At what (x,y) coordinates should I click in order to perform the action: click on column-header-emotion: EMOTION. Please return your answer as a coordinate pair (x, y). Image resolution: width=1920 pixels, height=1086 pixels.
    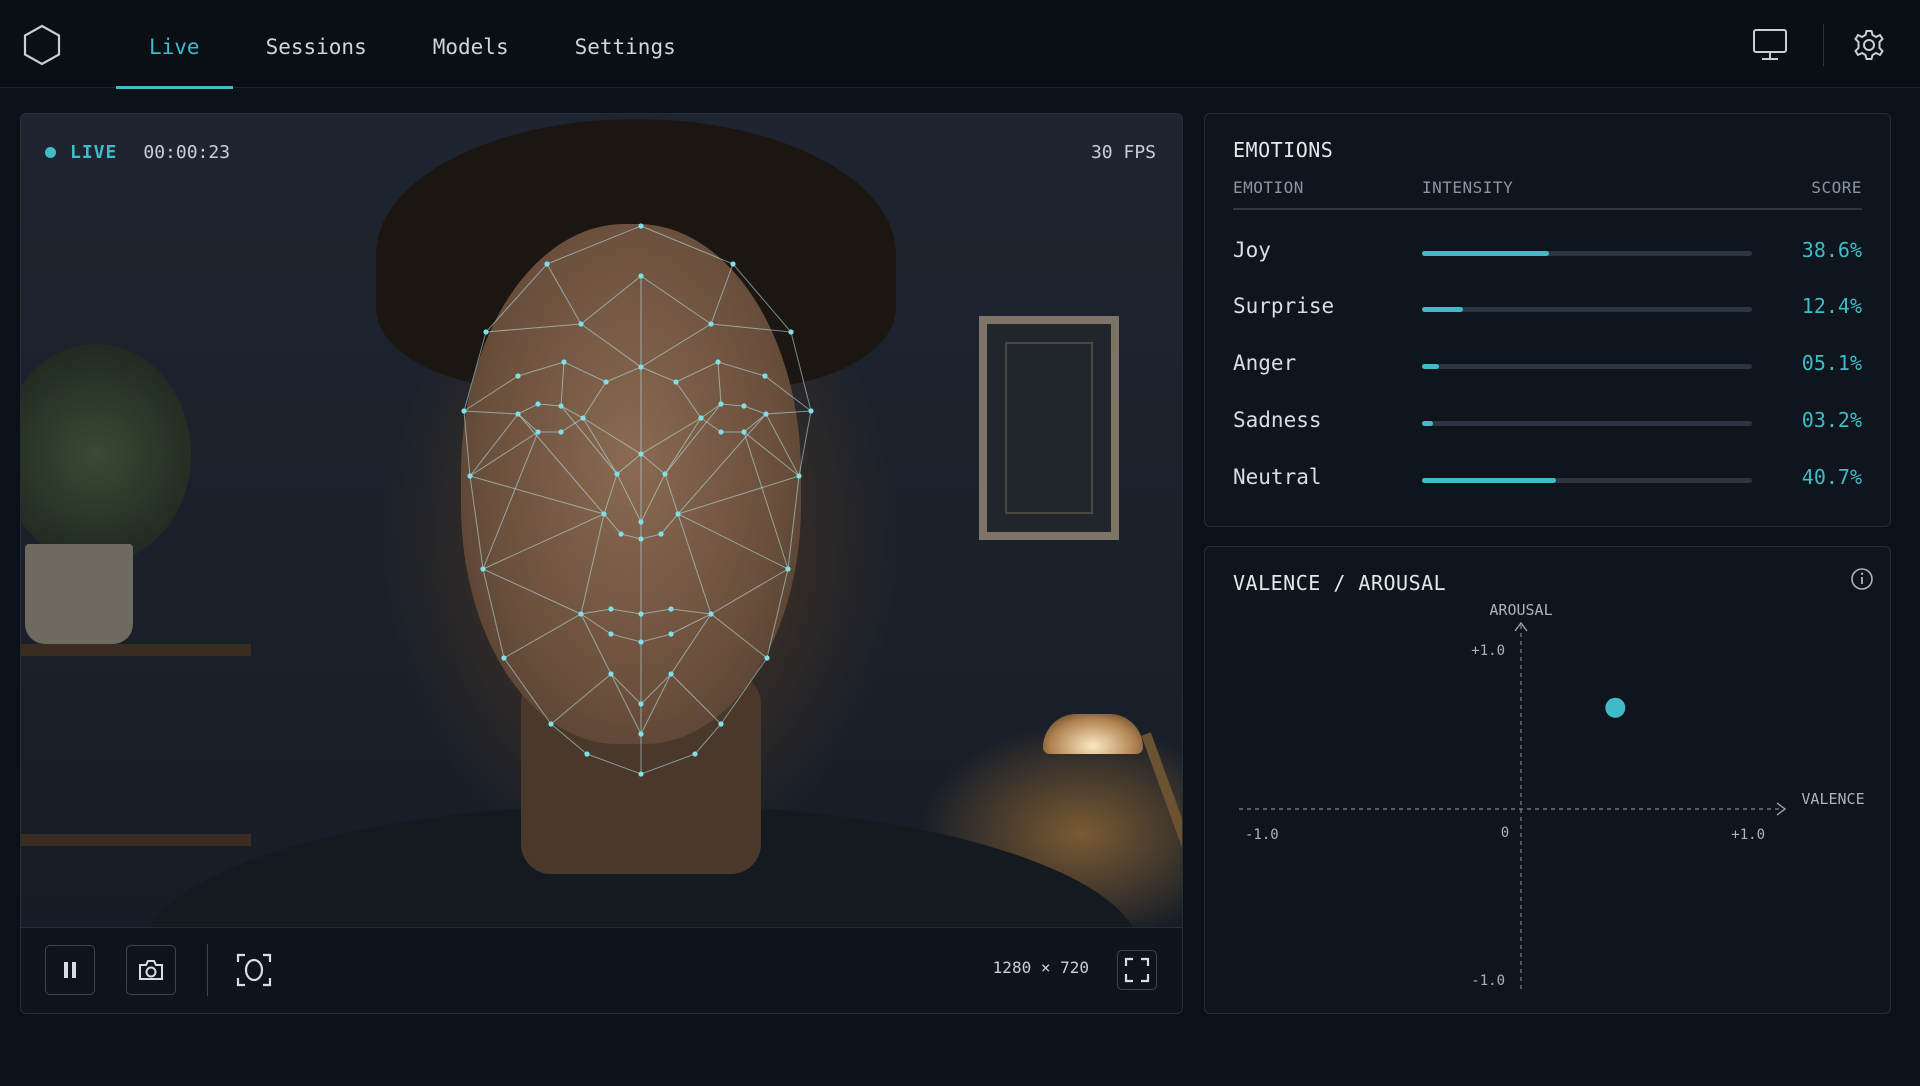
    Looking at the image, I should click on (1268, 187).